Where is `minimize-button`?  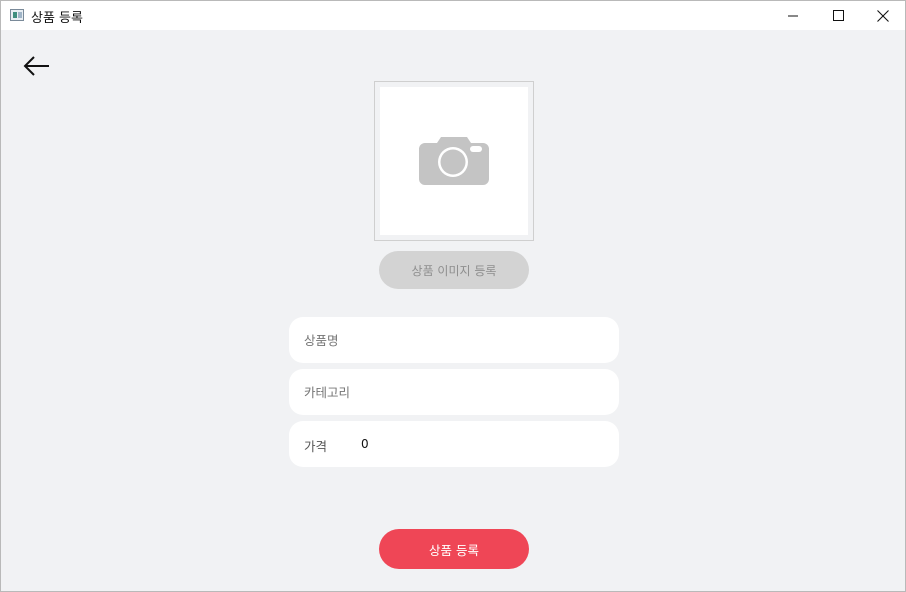
minimize-button is located at coordinates (793, 15).